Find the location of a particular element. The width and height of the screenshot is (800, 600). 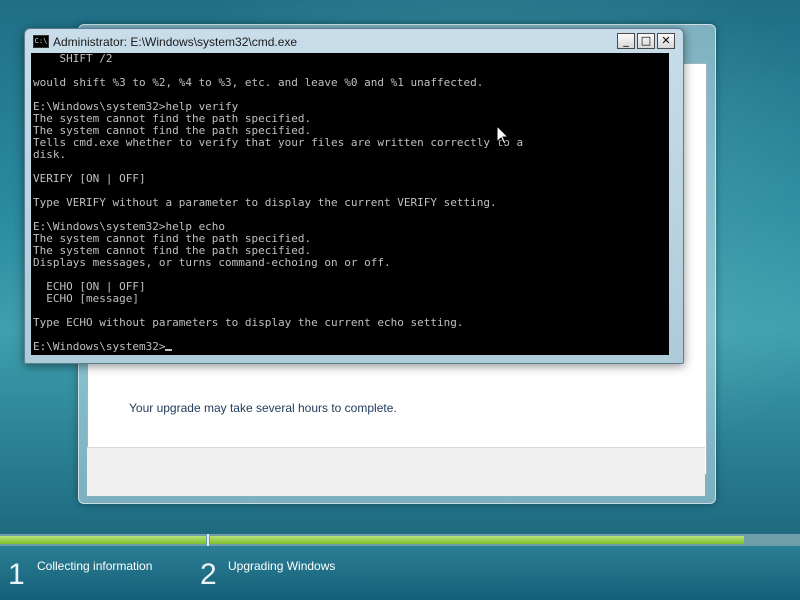

window-controls: _ □ ✕ is located at coordinates (646, 41).